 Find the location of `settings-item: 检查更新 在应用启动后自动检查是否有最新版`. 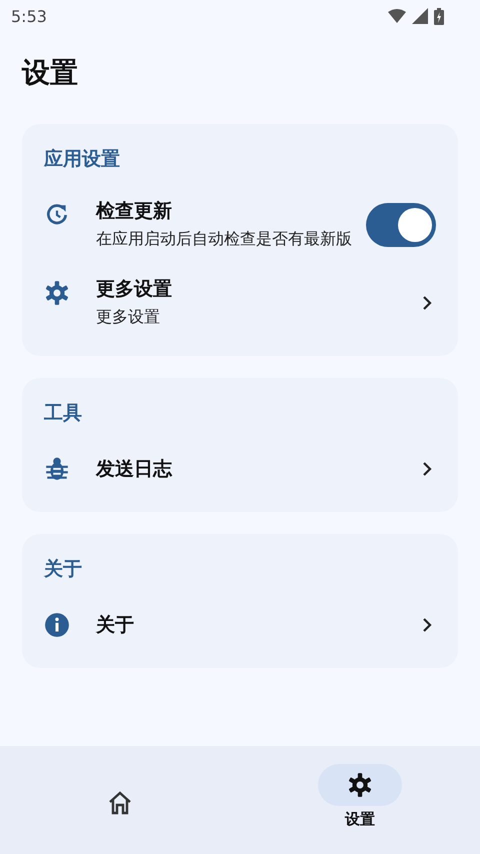

settings-item: 检查更新 在应用启动后自动检查是否有最新版 is located at coordinates (240, 225).